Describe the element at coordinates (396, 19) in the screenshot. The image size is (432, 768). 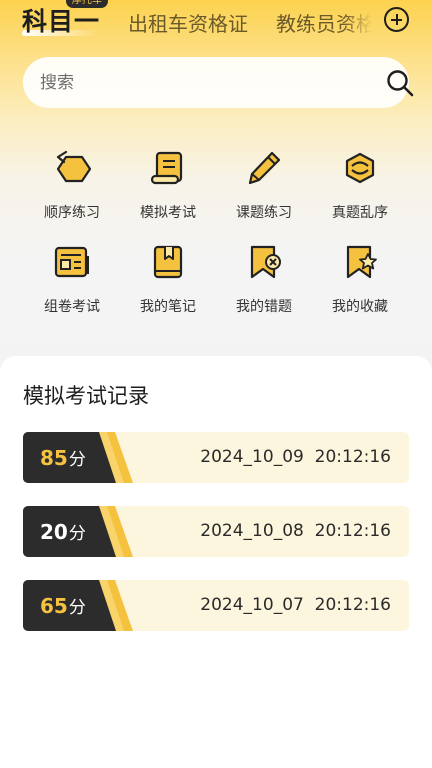
I see `add-subject-icon` at that location.